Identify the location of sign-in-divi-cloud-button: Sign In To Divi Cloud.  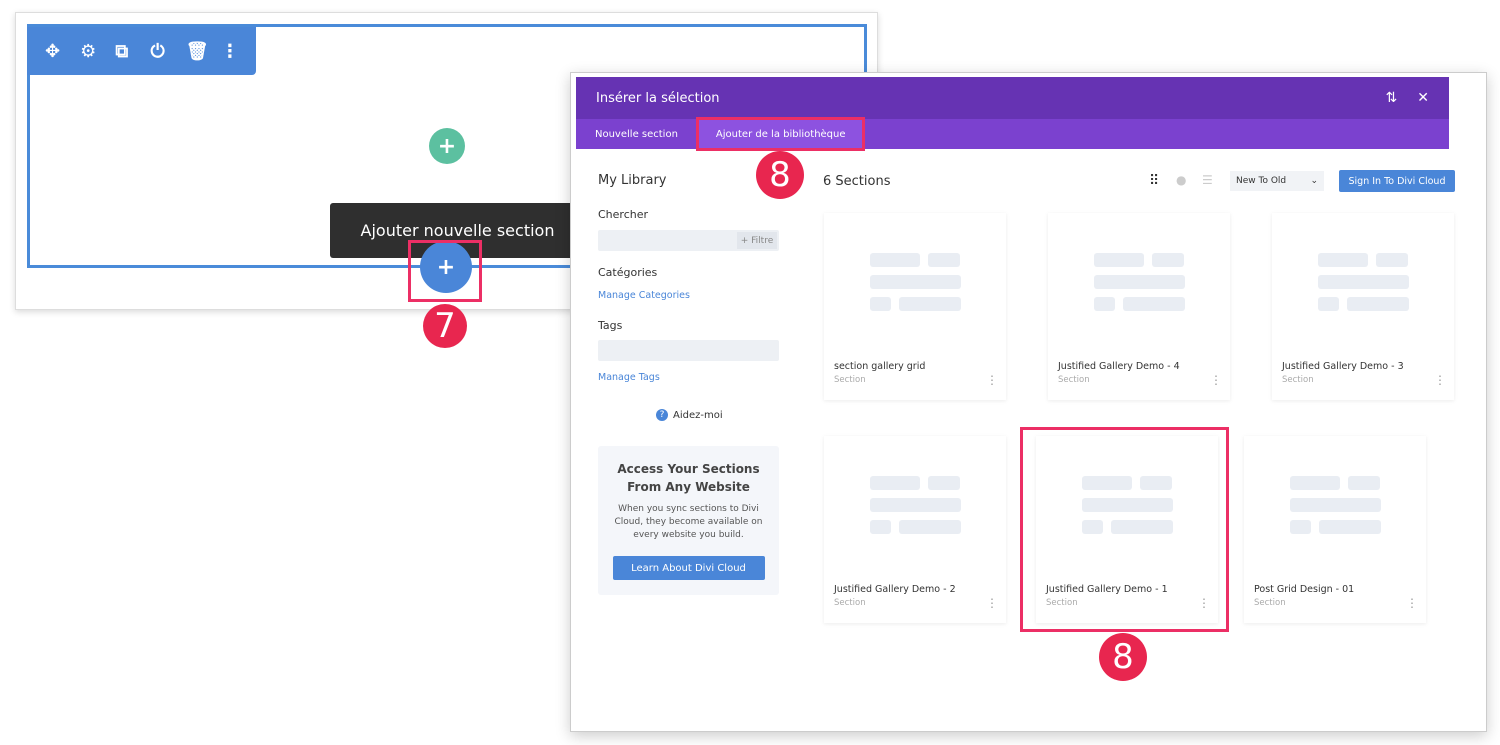
(1397, 181).